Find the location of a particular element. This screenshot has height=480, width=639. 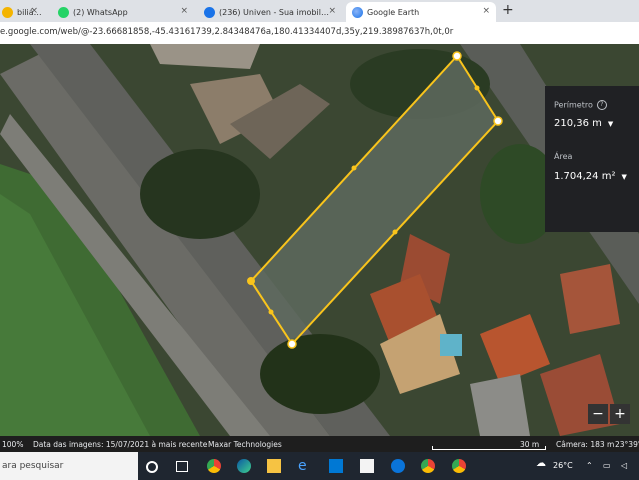

tab-whatsapp: (2) WhatsApp × is located at coordinates (123, 12).